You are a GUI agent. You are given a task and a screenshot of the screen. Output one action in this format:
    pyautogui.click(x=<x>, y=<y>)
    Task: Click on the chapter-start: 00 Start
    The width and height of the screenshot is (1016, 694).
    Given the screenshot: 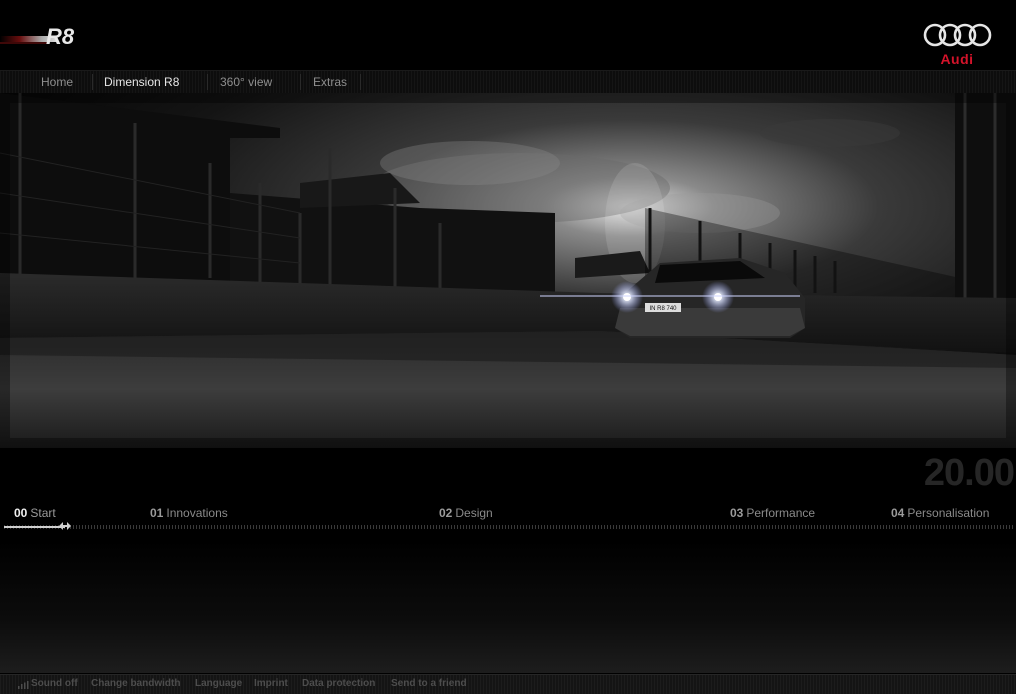 What is the action you would take?
    pyautogui.click(x=35, y=513)
    